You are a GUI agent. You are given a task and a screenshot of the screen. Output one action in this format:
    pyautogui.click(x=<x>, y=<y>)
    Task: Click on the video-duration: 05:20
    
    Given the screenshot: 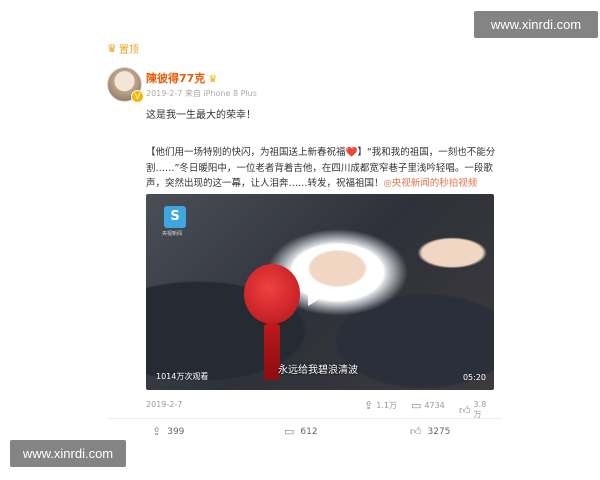 What is the action you would take?
    pyautogui.click(x=474, y=377)
    